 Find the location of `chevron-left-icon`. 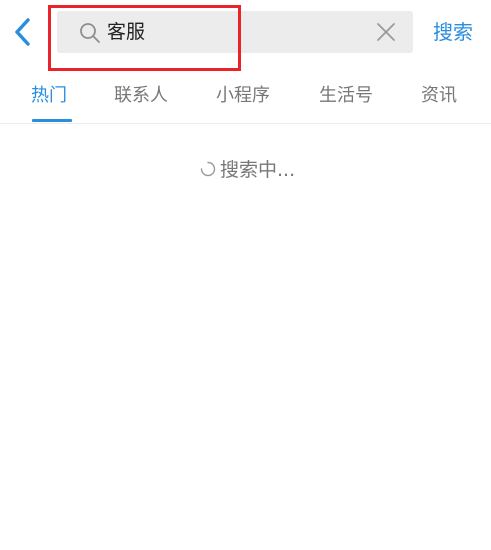

chevron-left-icon is located at coordinates (22, 32).